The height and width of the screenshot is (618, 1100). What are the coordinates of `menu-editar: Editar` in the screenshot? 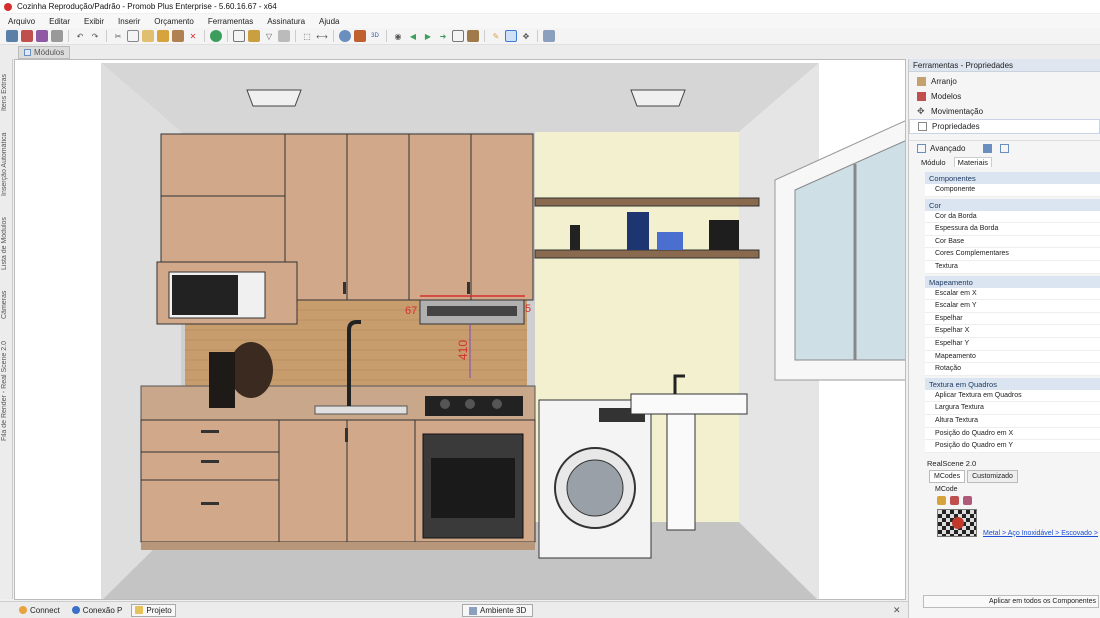 It's located at (59, 21).